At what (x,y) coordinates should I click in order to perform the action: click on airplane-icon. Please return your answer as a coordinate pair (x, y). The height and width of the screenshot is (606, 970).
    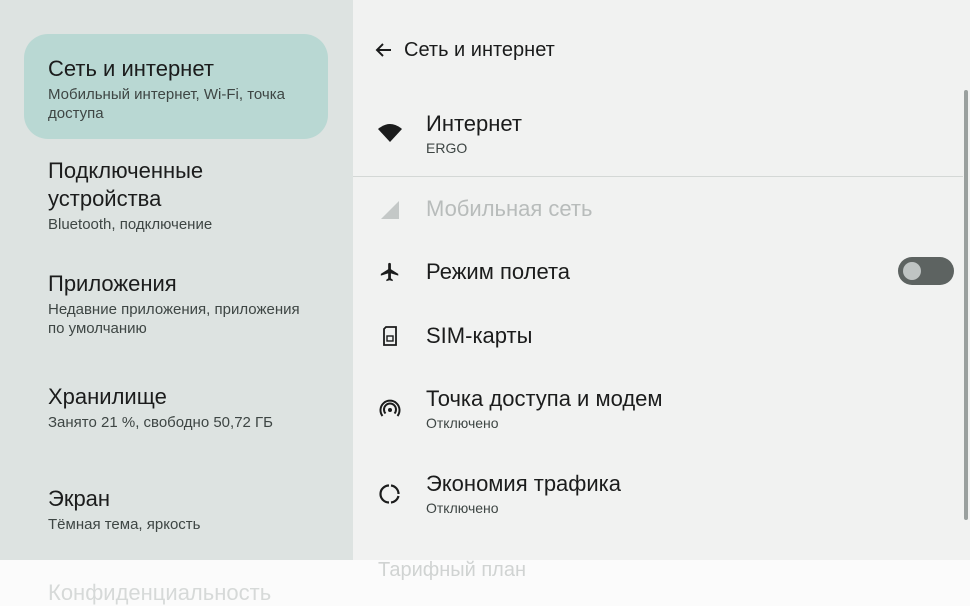
    Looking at the image, I should click on (390, 272).